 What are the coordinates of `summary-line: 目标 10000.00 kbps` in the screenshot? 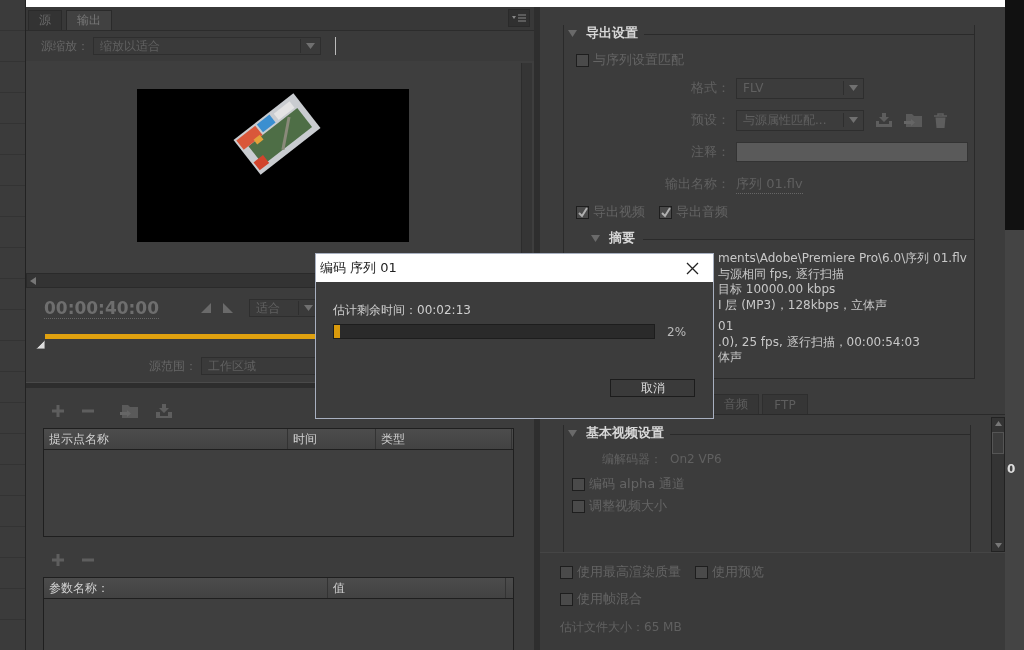 It's located at (777, 290).